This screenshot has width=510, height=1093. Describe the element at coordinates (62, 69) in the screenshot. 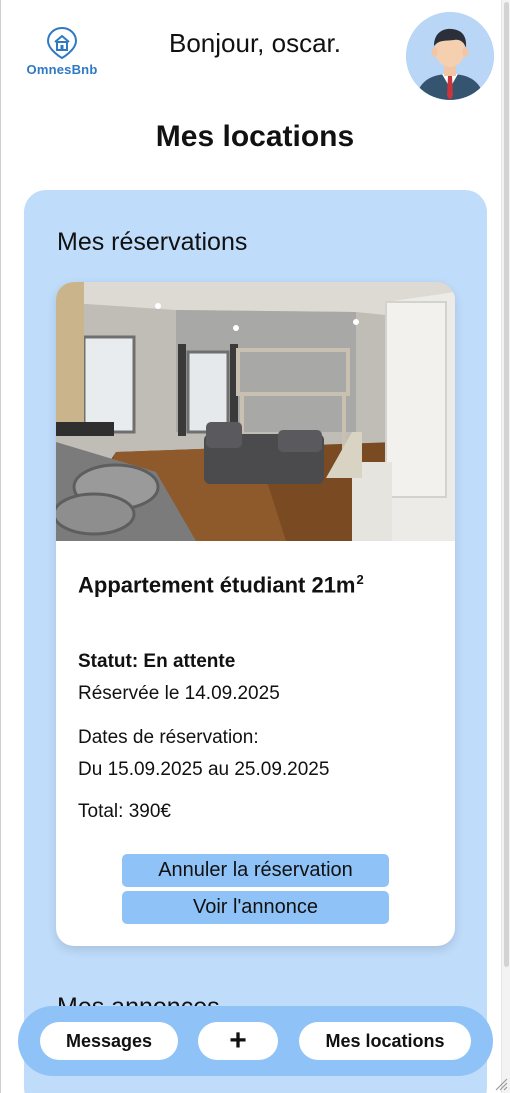

I see `logo-text: OmnesBnb` at that location.